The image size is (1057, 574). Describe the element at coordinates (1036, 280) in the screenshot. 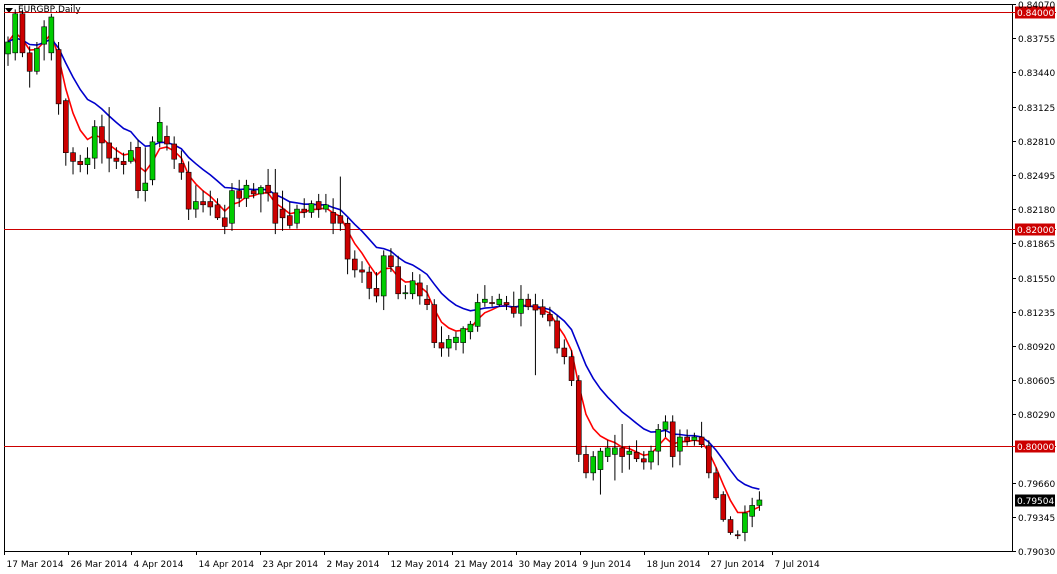

I see `y-tick-label: 0.81550` at that location.